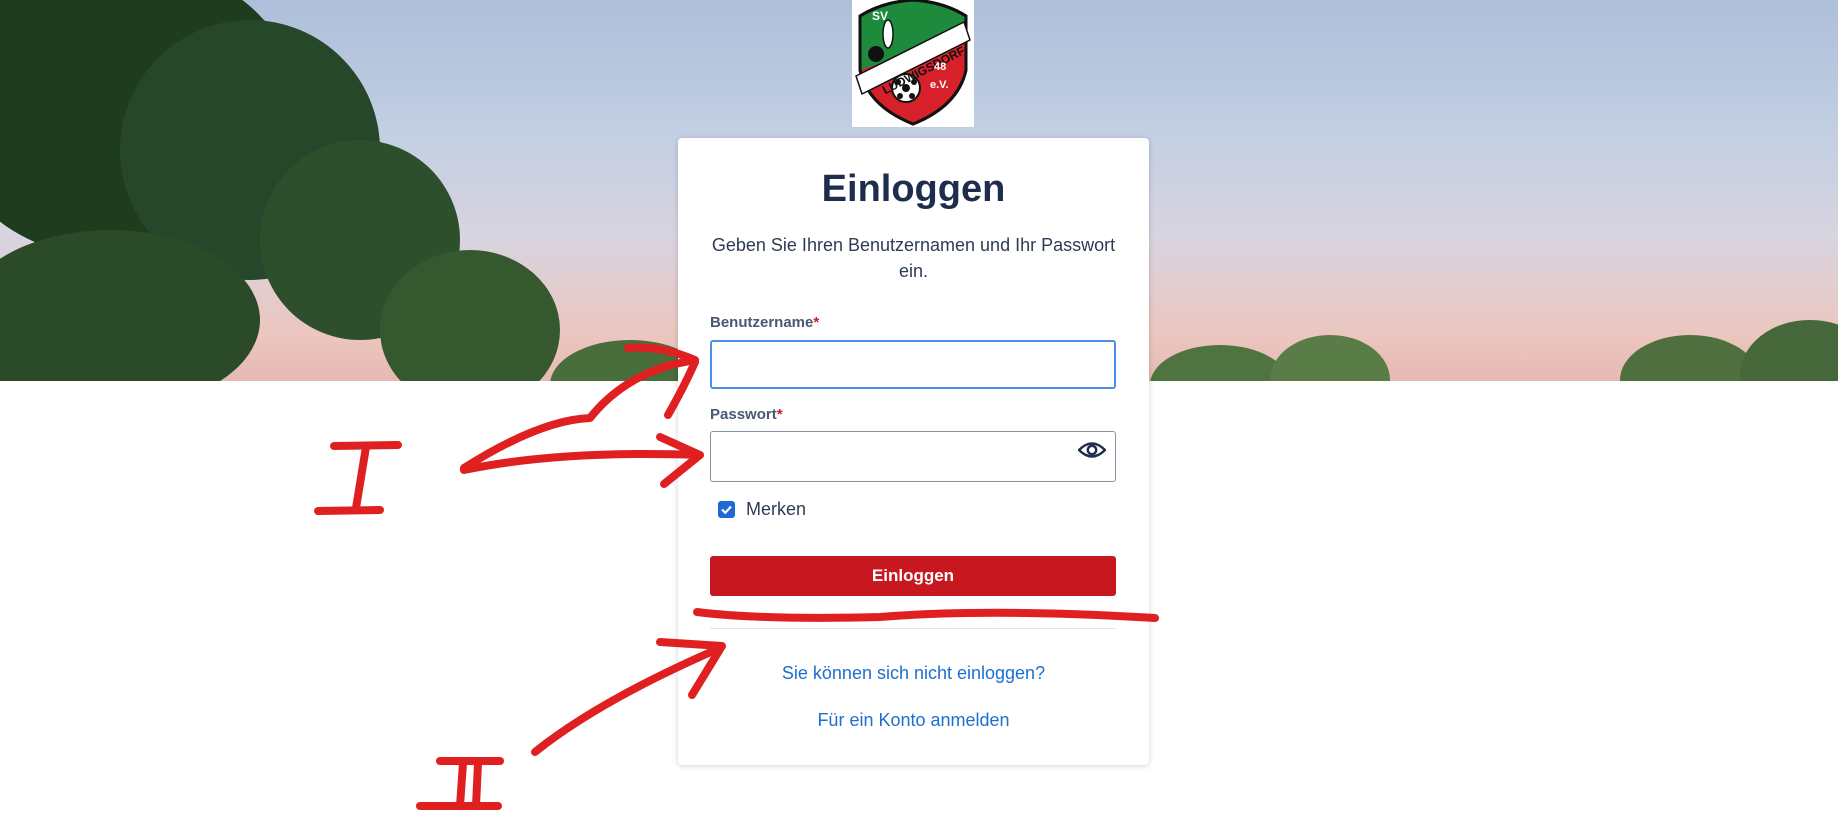 The image size is (1838, 815). What do you see at coordinates (913, 720) in the screenshot?
I see `register-link: Für ein Konto anmelden` at bounding box center [913, 720].